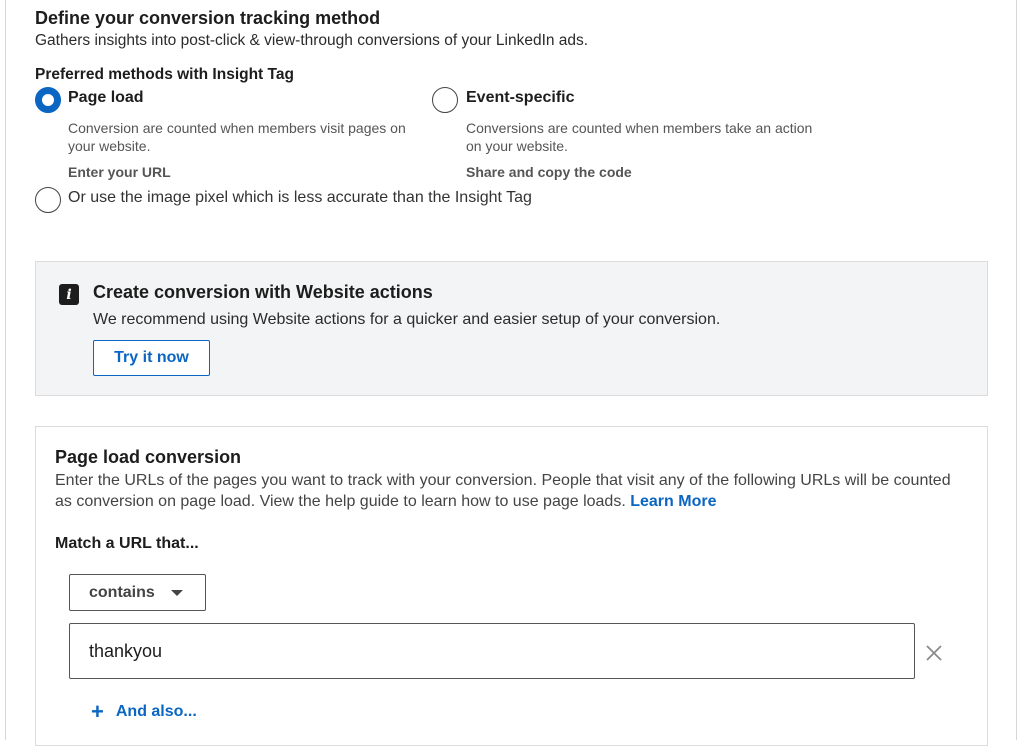 The width and height of the screenshot is (1024, 746). Describe the element at coordinates (122, 592) in the screenshot. I see `match-type-value: contains` at that location.